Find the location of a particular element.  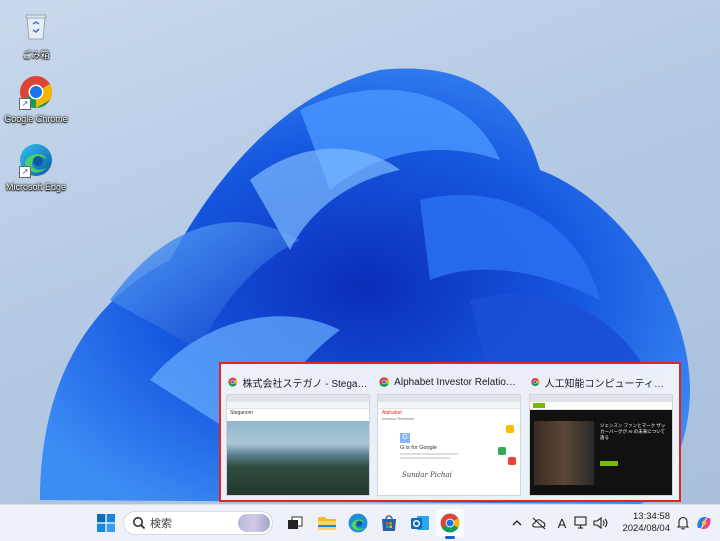

file-explorer-icon is located at coordinates (327, 523).